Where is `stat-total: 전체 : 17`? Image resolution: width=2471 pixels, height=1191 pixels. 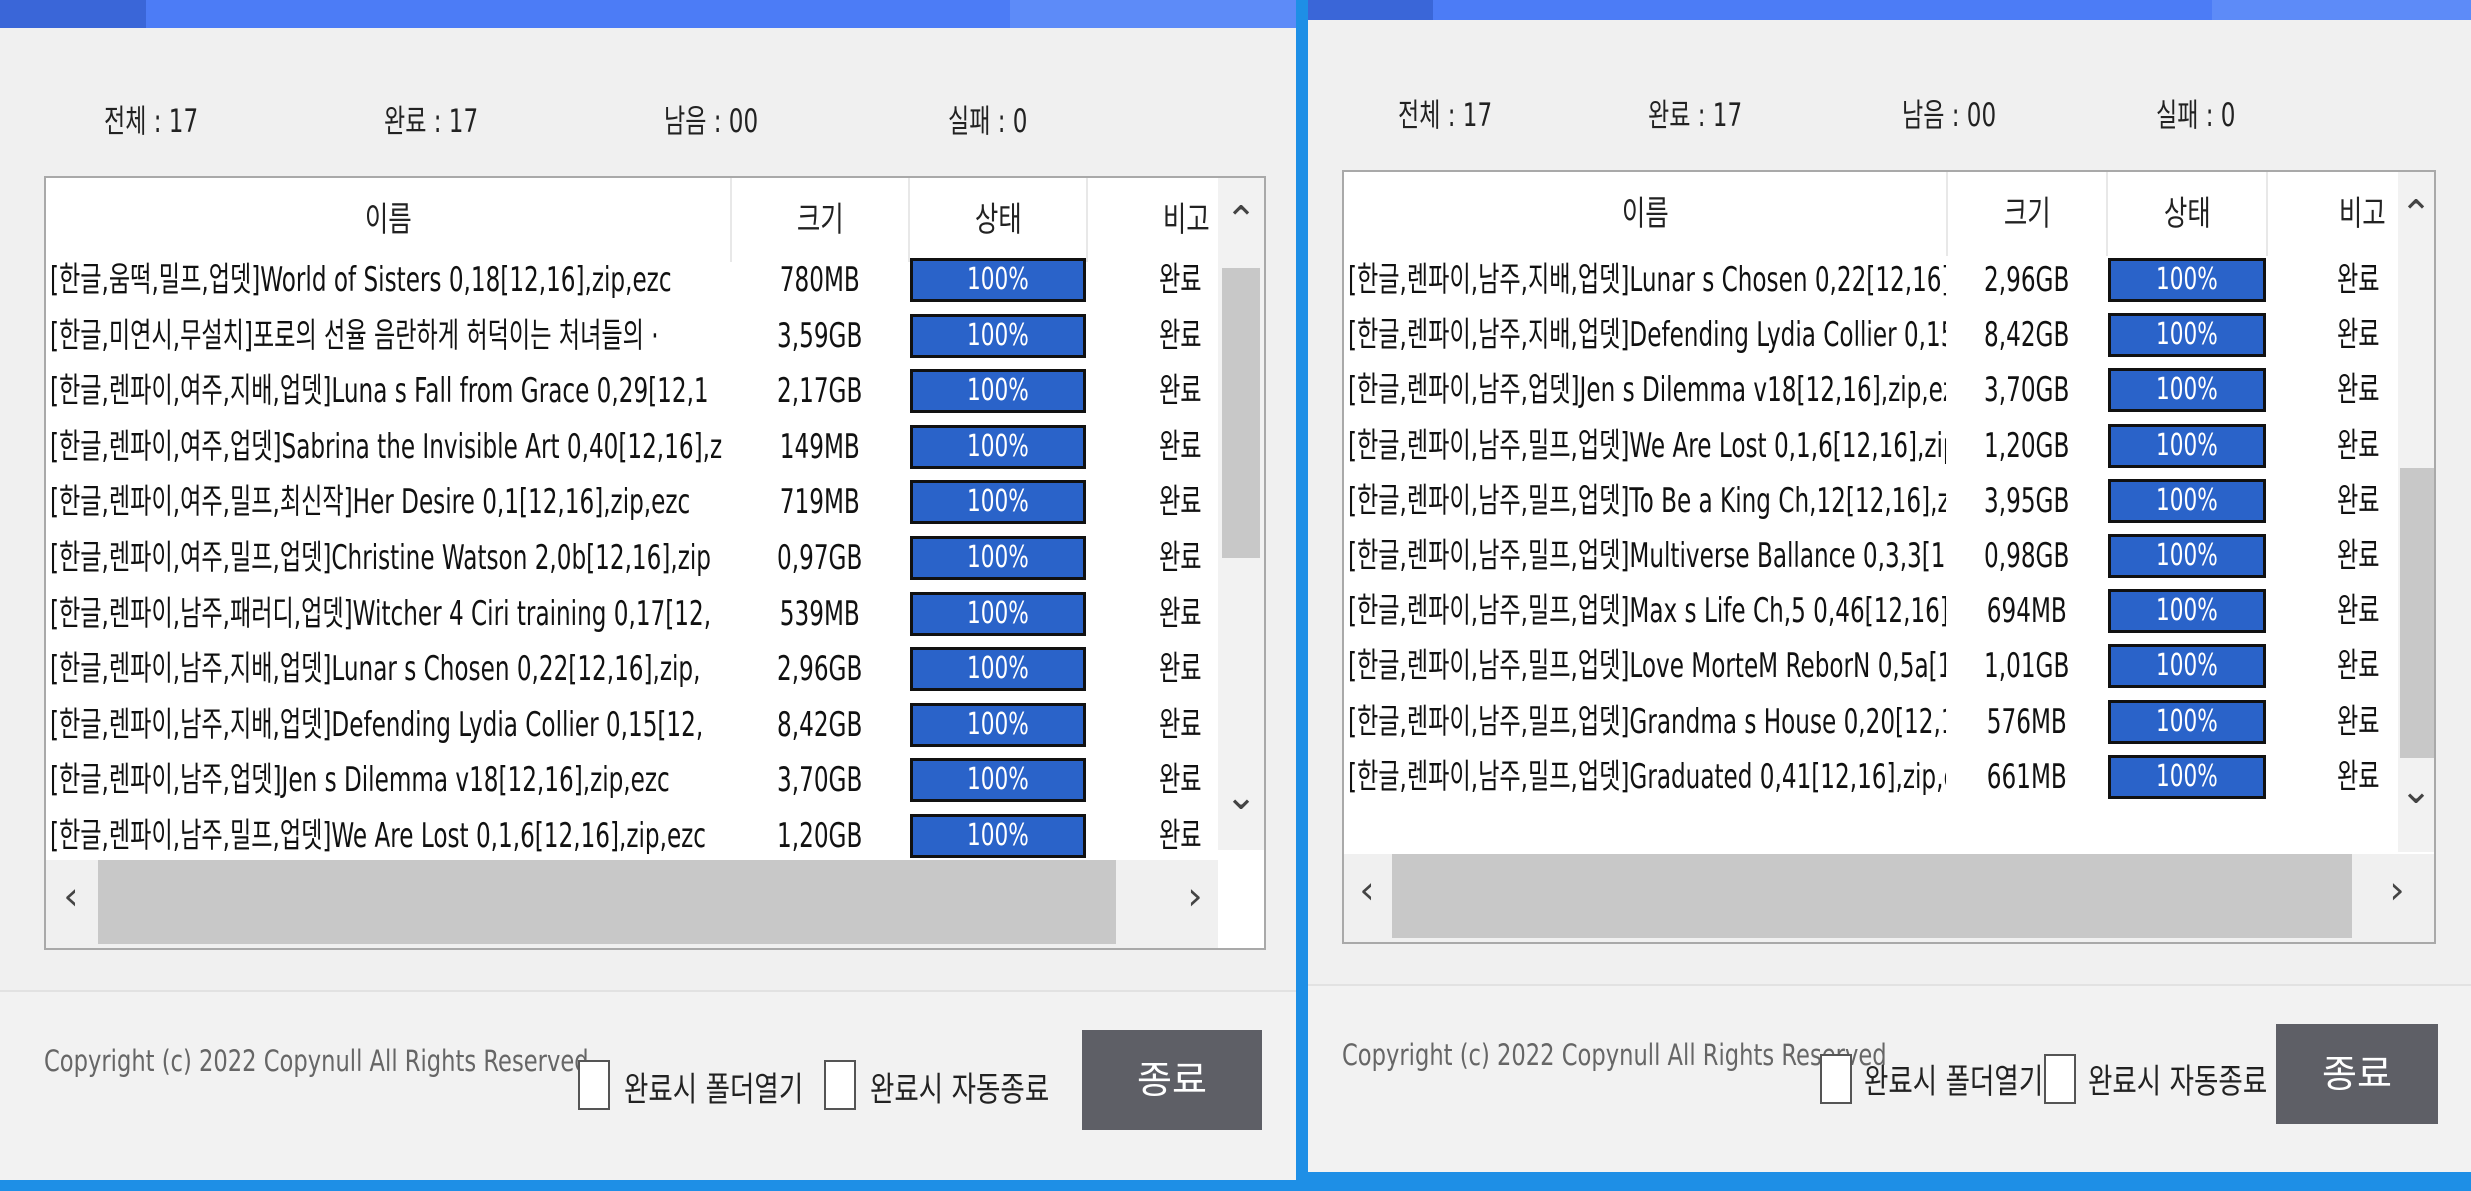
stat-total: 전체 : 17 is located at coordinates (1445, 115).